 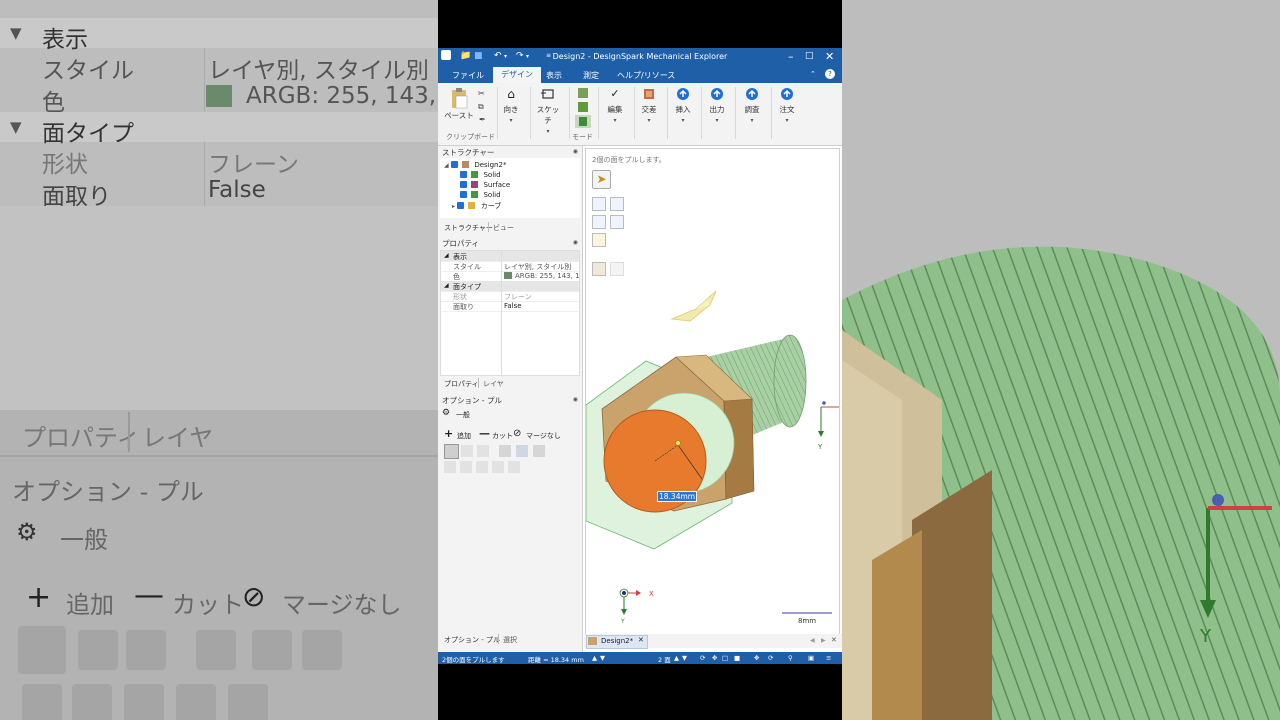 I want to click on format-painter-icon: ✒, so click(x=482, y=119).